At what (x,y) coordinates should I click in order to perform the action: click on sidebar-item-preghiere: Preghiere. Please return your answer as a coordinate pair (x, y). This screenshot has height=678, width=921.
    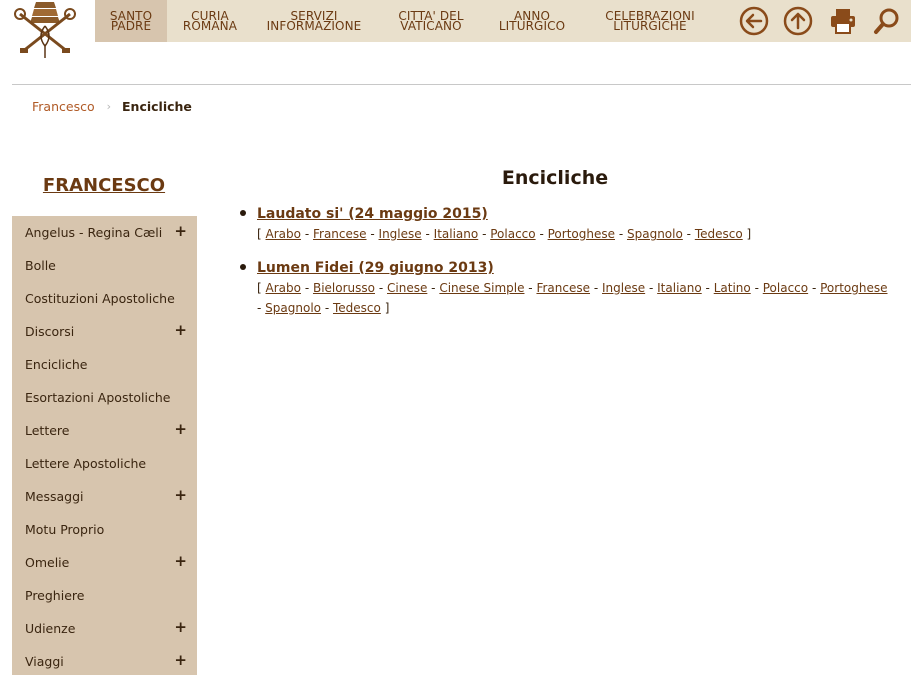
    Looking at the image, I should click on (104, 595).